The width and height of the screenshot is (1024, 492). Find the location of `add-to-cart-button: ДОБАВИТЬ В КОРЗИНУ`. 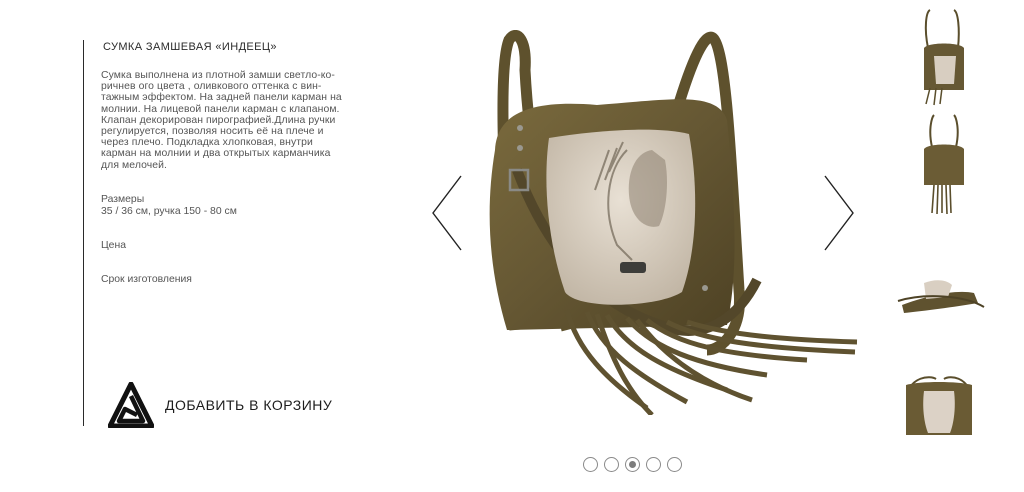

add-to-cart-button: ДОБАВИТЬ В КОРЗИНУ is located at coordinates (220, 405).